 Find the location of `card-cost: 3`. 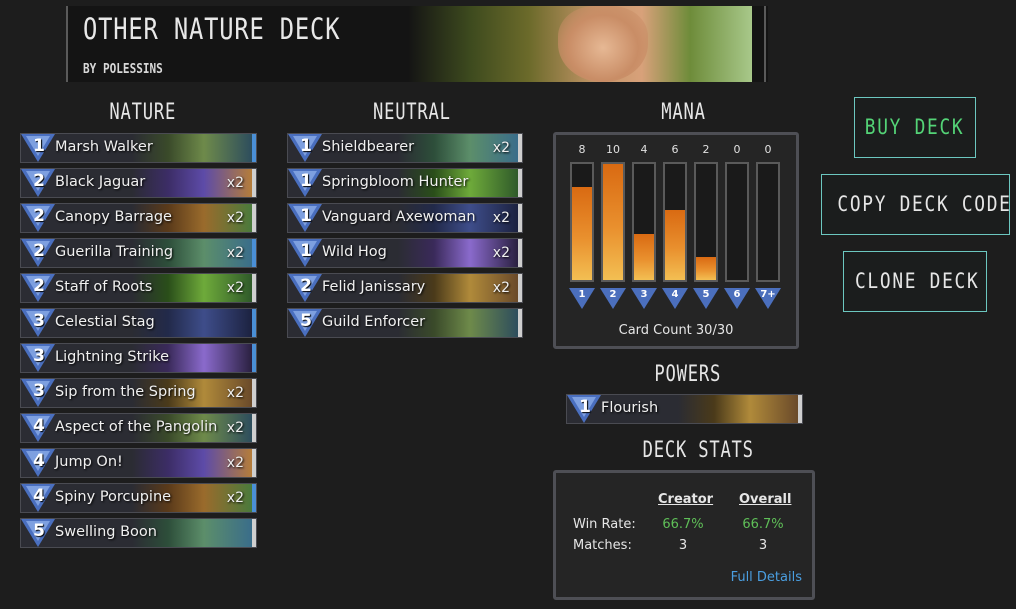

card-cost: 3 is located at coordinates (39, 321).